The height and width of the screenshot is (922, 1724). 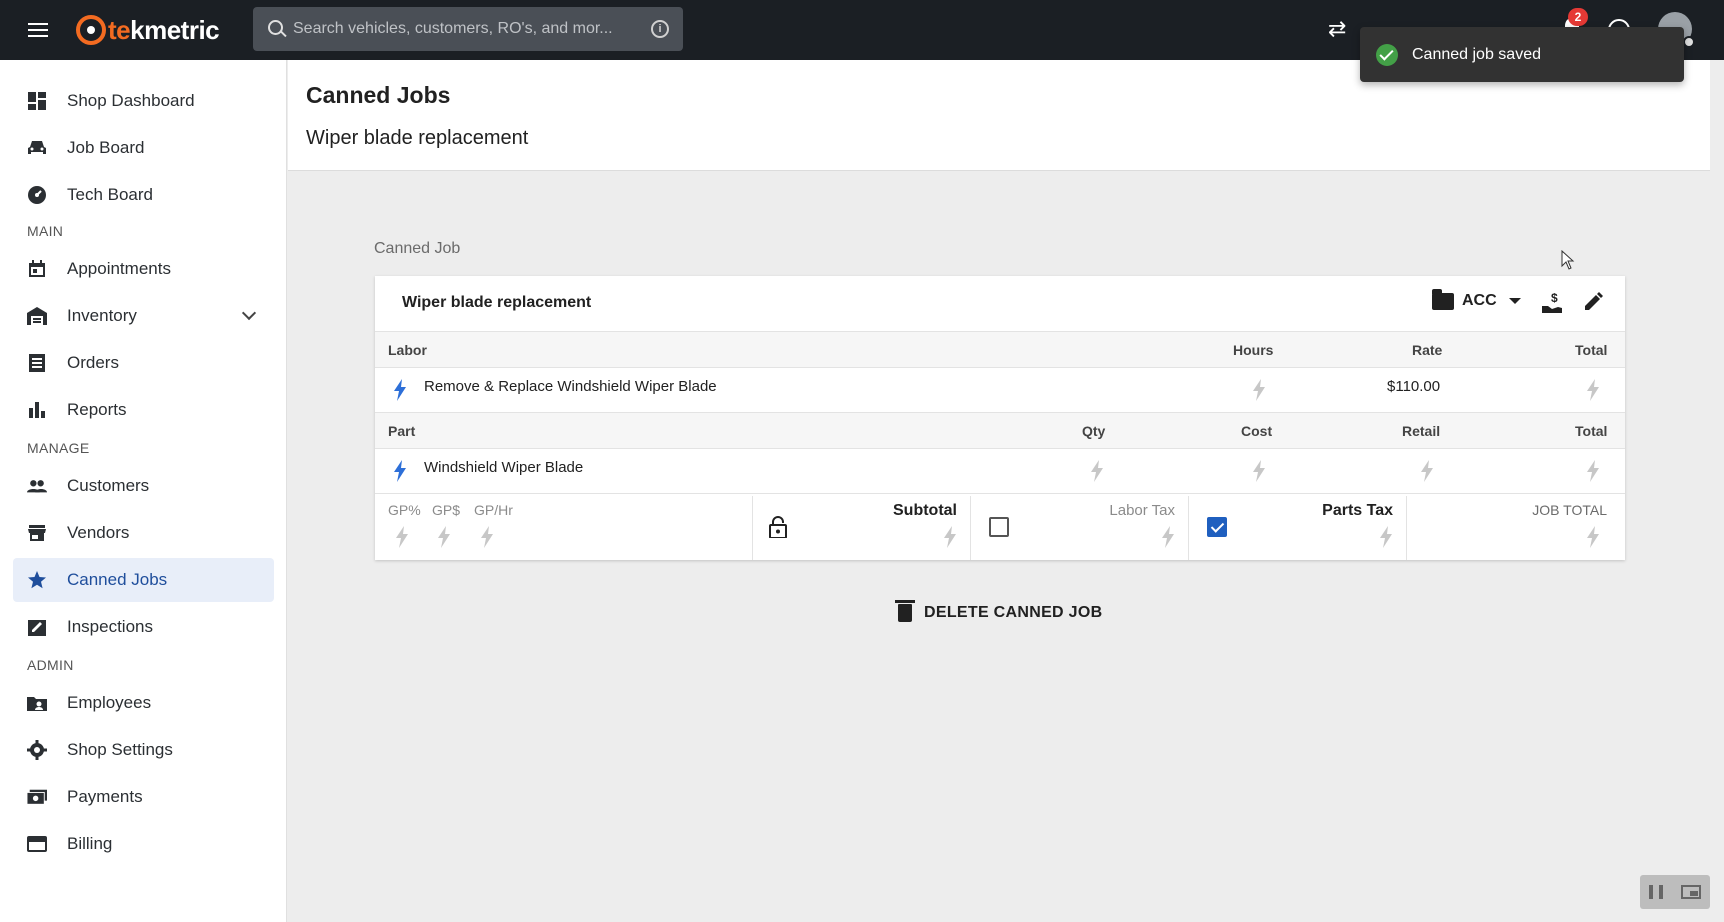 I want to click on trash-icon, so click(x=905, y=611).